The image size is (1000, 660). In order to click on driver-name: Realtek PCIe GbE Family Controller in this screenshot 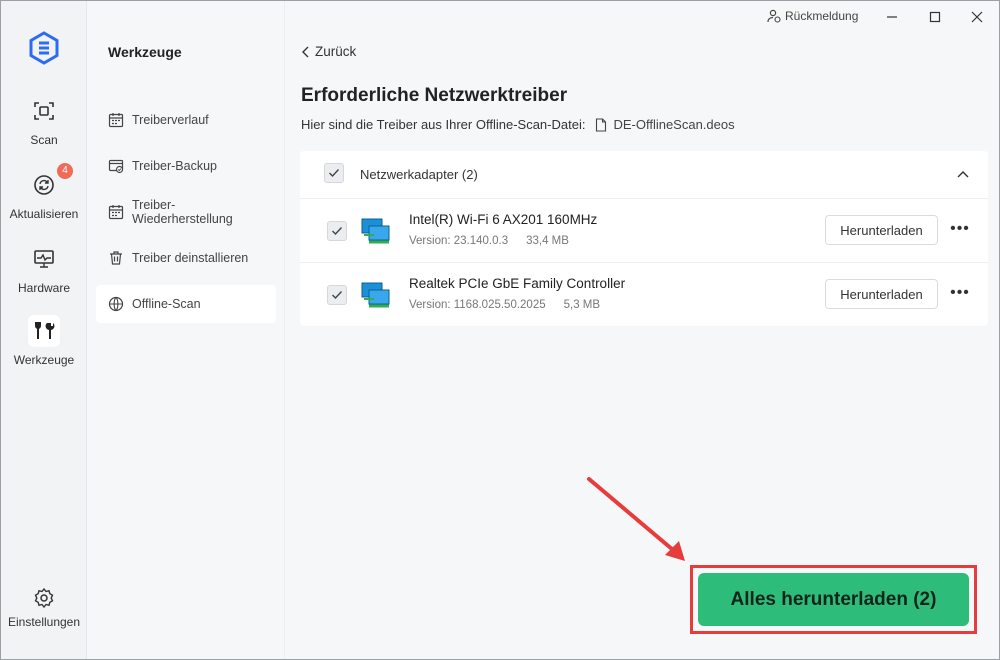, I will do `click(517, 283)`.